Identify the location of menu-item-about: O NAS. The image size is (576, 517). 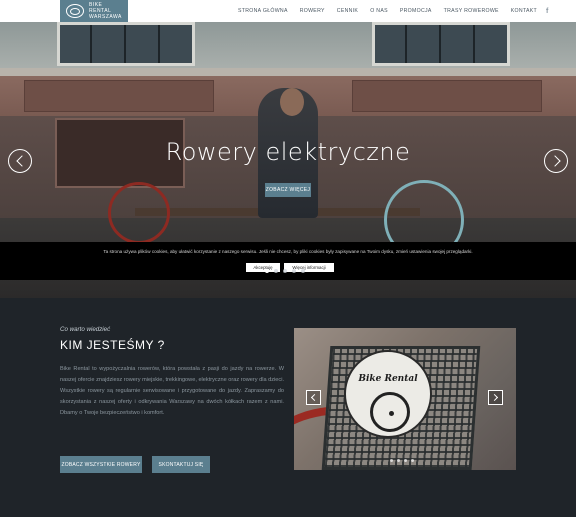
(379, 11).